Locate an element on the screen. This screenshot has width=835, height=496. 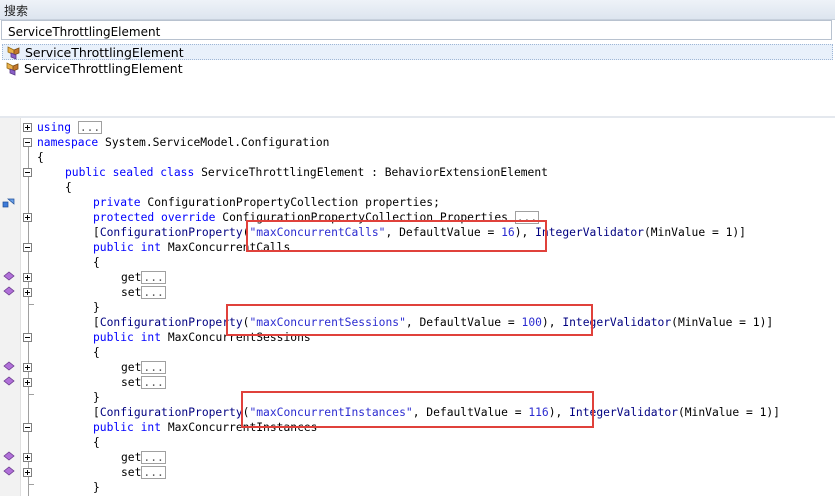
breakpoint-arrow-icon is located at coordinates (8, 203).